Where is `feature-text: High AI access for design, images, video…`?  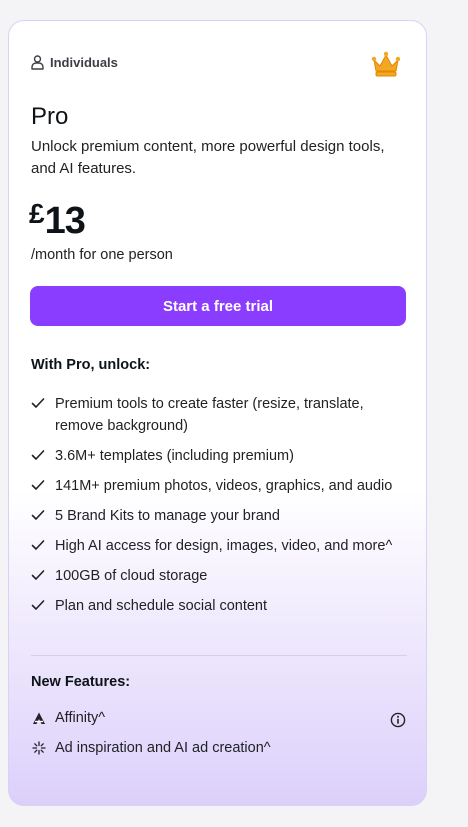
feature-text: High AI access for design, images, video… is located at coordinates (224, 546).